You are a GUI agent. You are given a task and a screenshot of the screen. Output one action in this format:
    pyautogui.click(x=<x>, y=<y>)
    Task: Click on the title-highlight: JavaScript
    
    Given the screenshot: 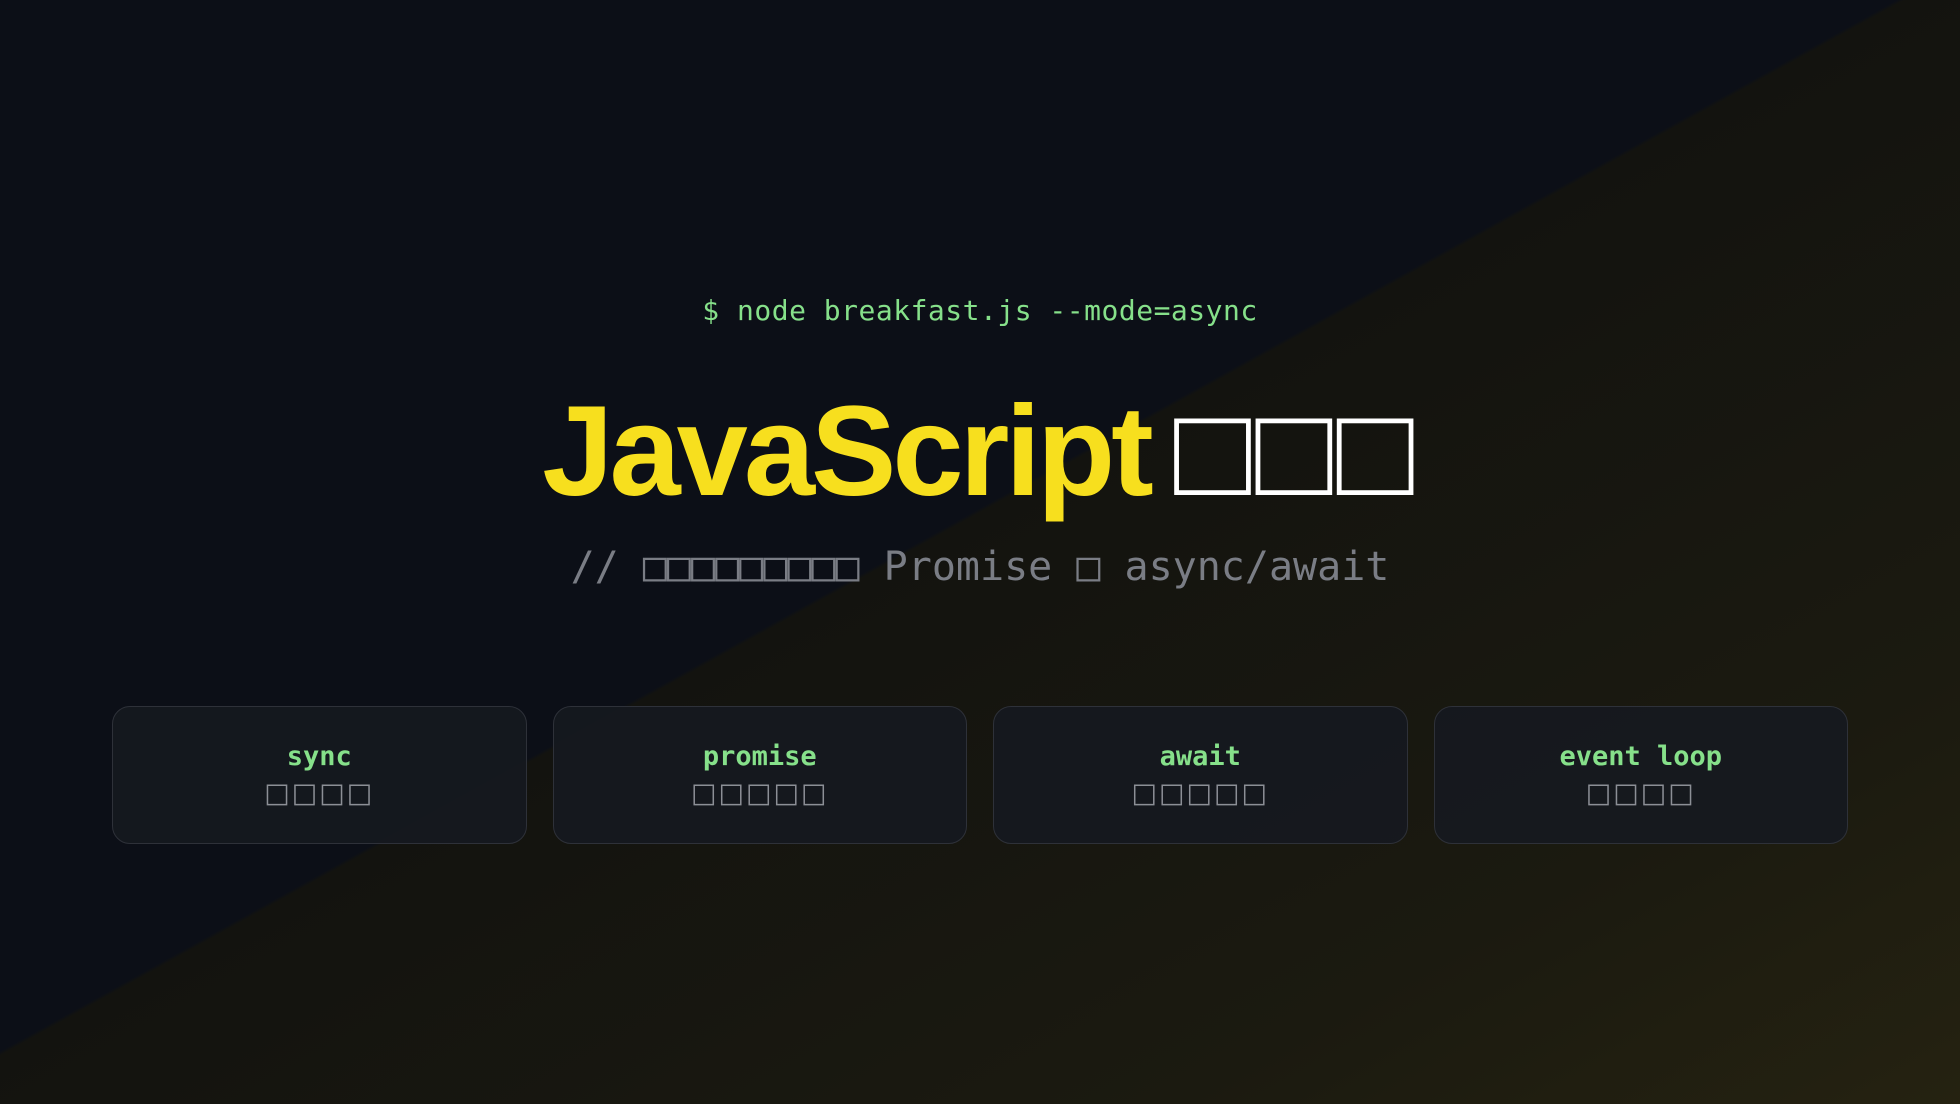 What is the action you would take?
    pyautogui.click(x=847, y=451)
    